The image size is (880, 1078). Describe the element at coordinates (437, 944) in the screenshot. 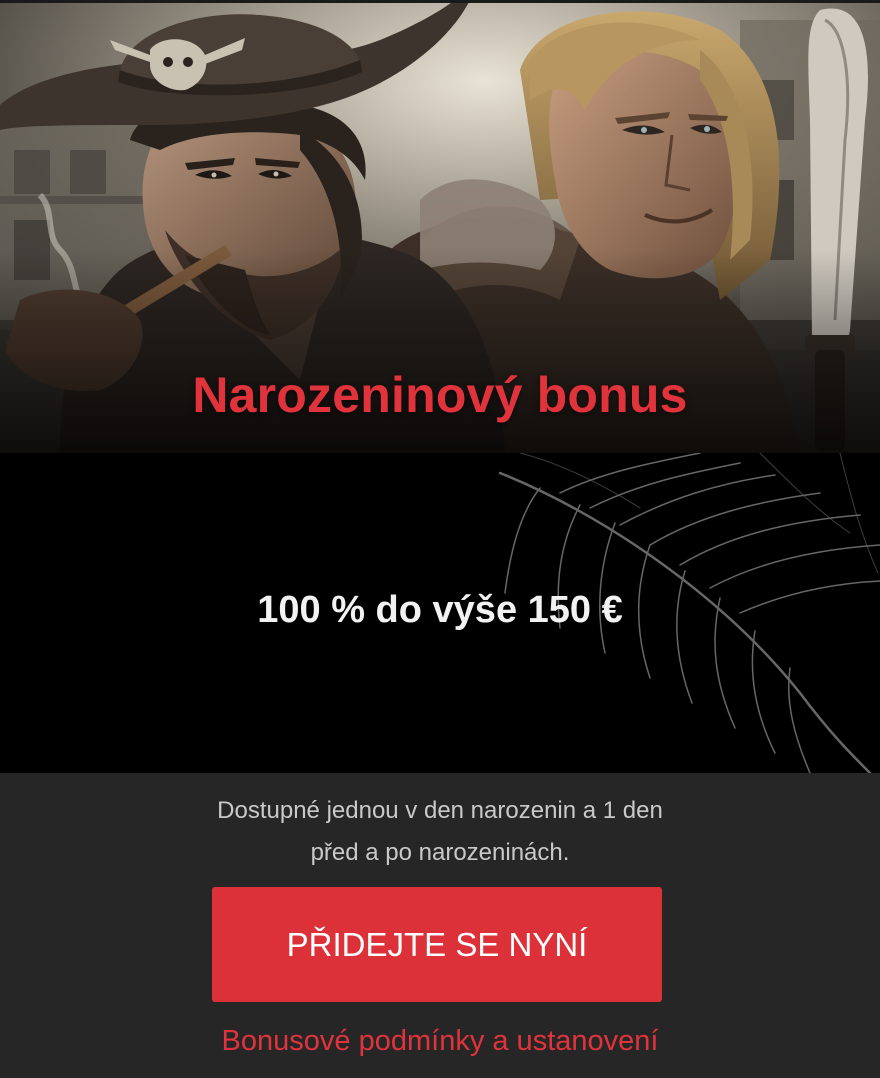

I see `join-now-button: PŘIDEJTE SE NYNÍ` at that location.